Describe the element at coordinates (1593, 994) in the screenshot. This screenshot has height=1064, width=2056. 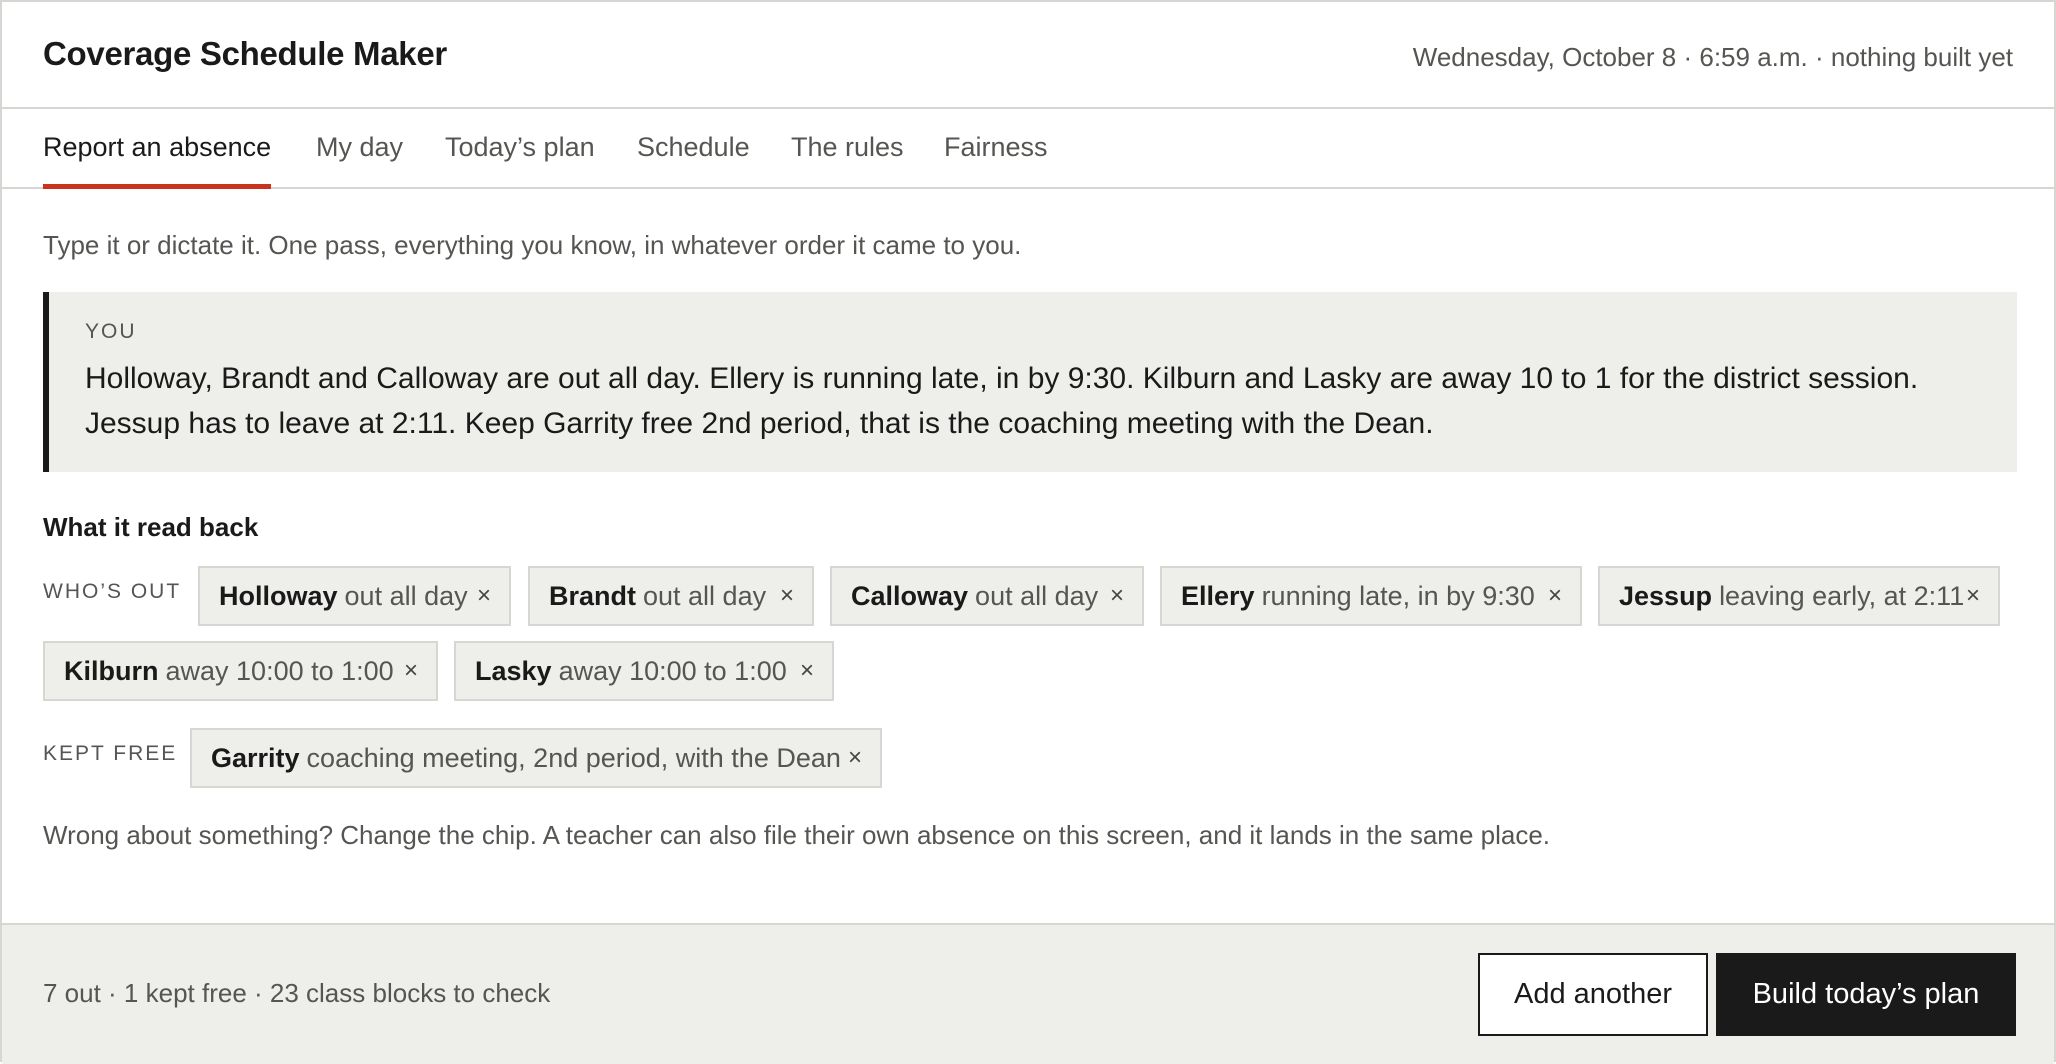
I see `add-another-button: Add another` at that location.